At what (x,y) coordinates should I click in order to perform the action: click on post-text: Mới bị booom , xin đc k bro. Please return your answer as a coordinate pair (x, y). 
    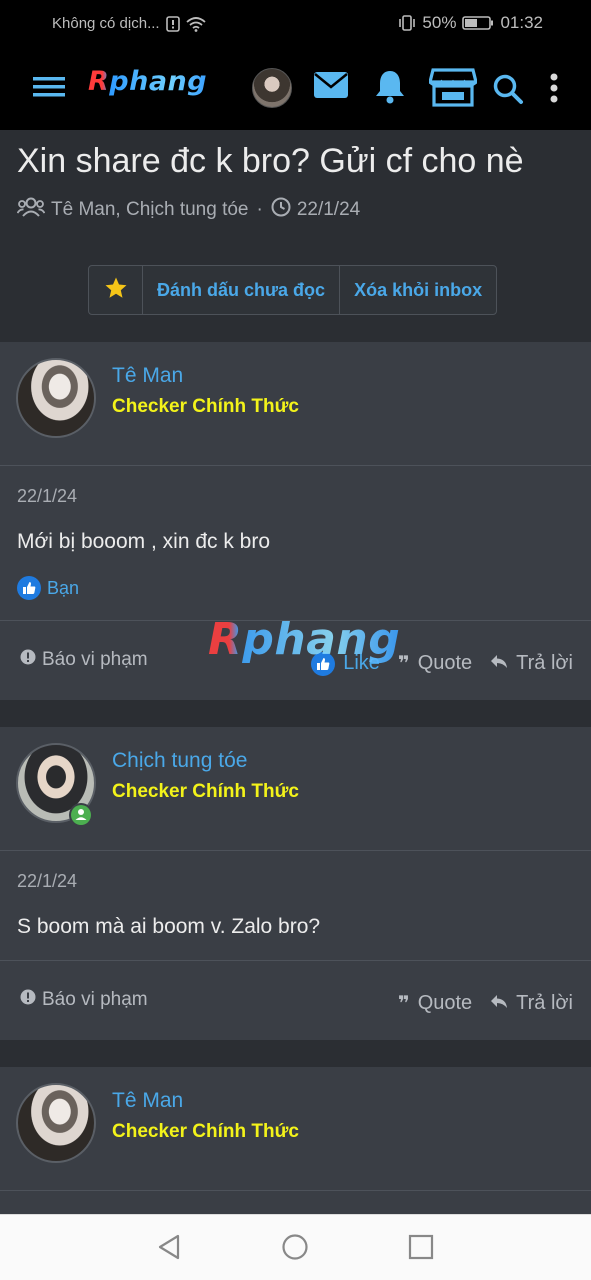
    Looking at the image, I should click on (144, 541).